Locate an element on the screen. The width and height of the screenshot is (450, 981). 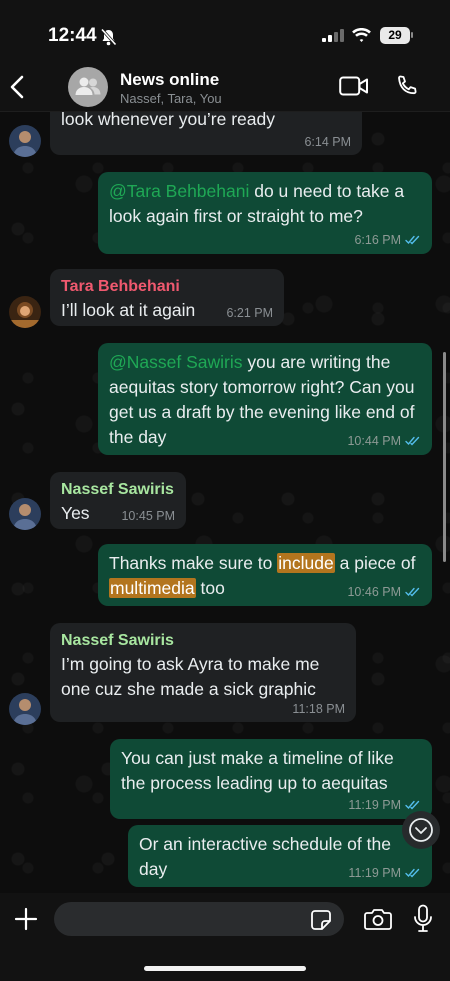
message-time: 6:14 PM is located at coordinates (327, 142).